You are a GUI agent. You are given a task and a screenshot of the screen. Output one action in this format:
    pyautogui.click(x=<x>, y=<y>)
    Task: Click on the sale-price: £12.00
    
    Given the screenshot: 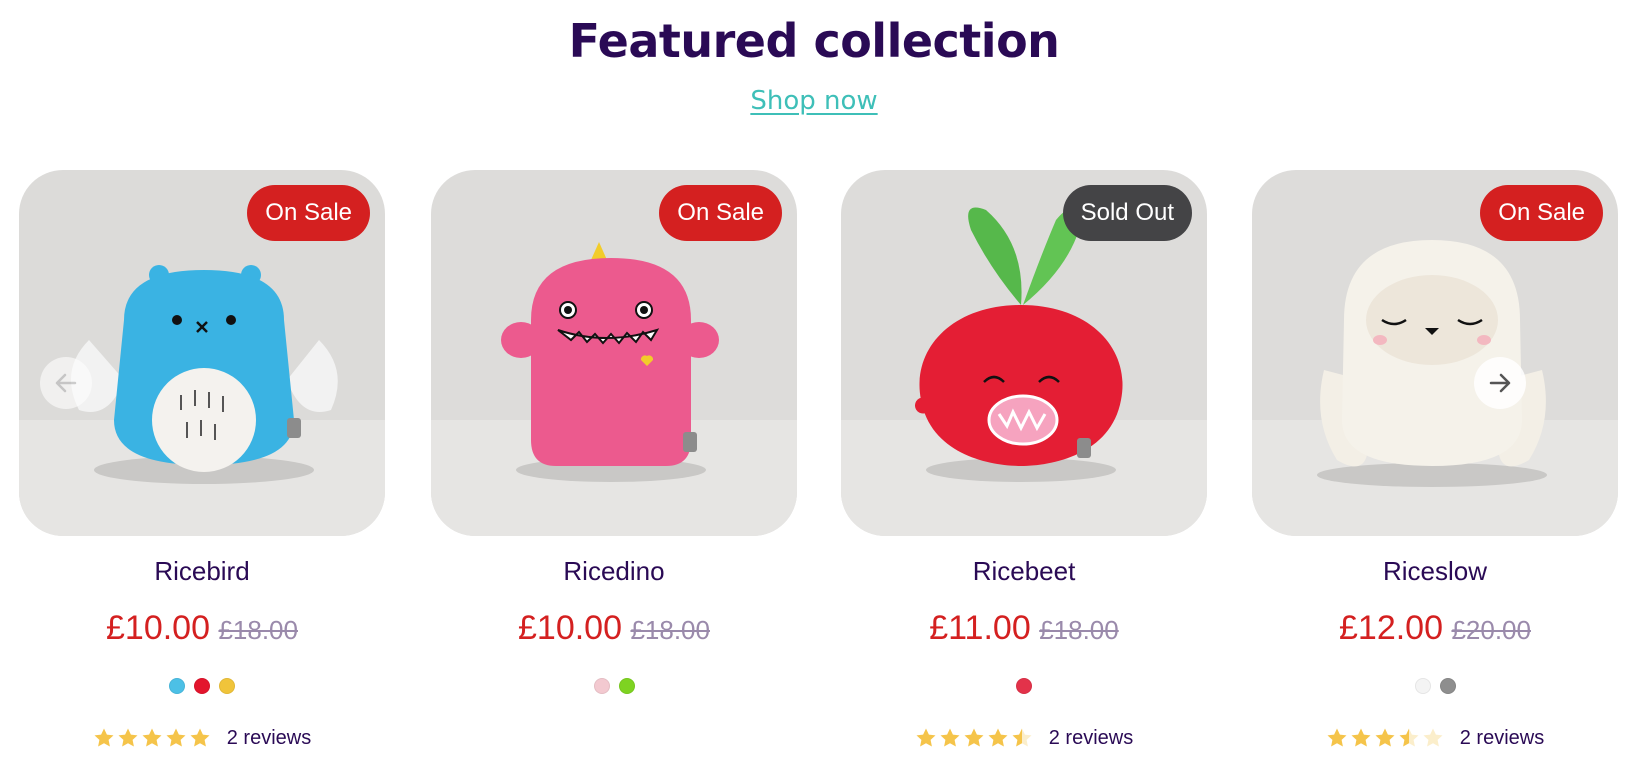 What is the action you would take?
    pyautogui.click(x=1391, y=628)
    